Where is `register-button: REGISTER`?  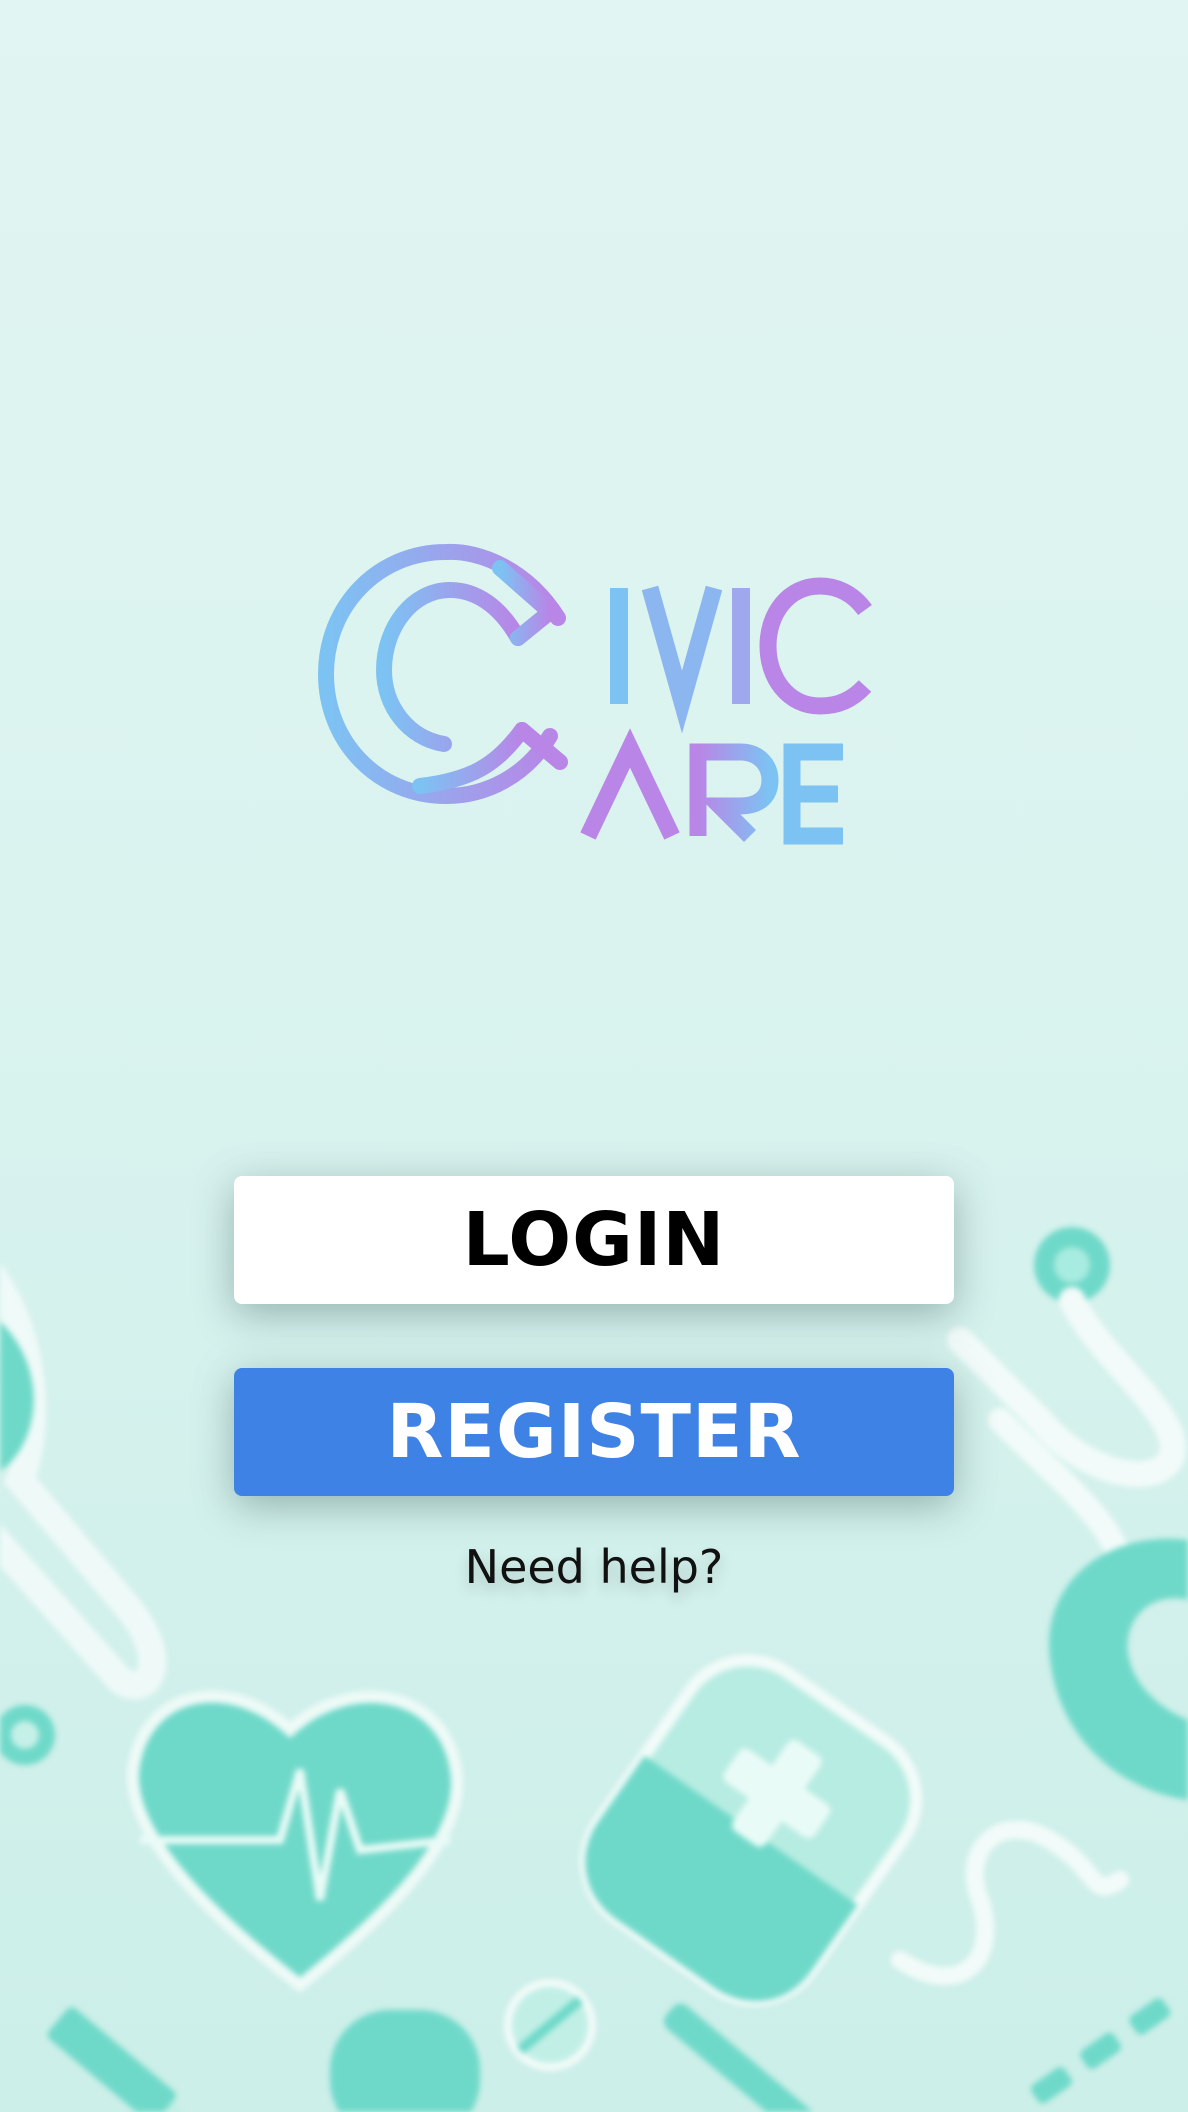
register-button: REGISTER is located at coordinates (594, 1432).